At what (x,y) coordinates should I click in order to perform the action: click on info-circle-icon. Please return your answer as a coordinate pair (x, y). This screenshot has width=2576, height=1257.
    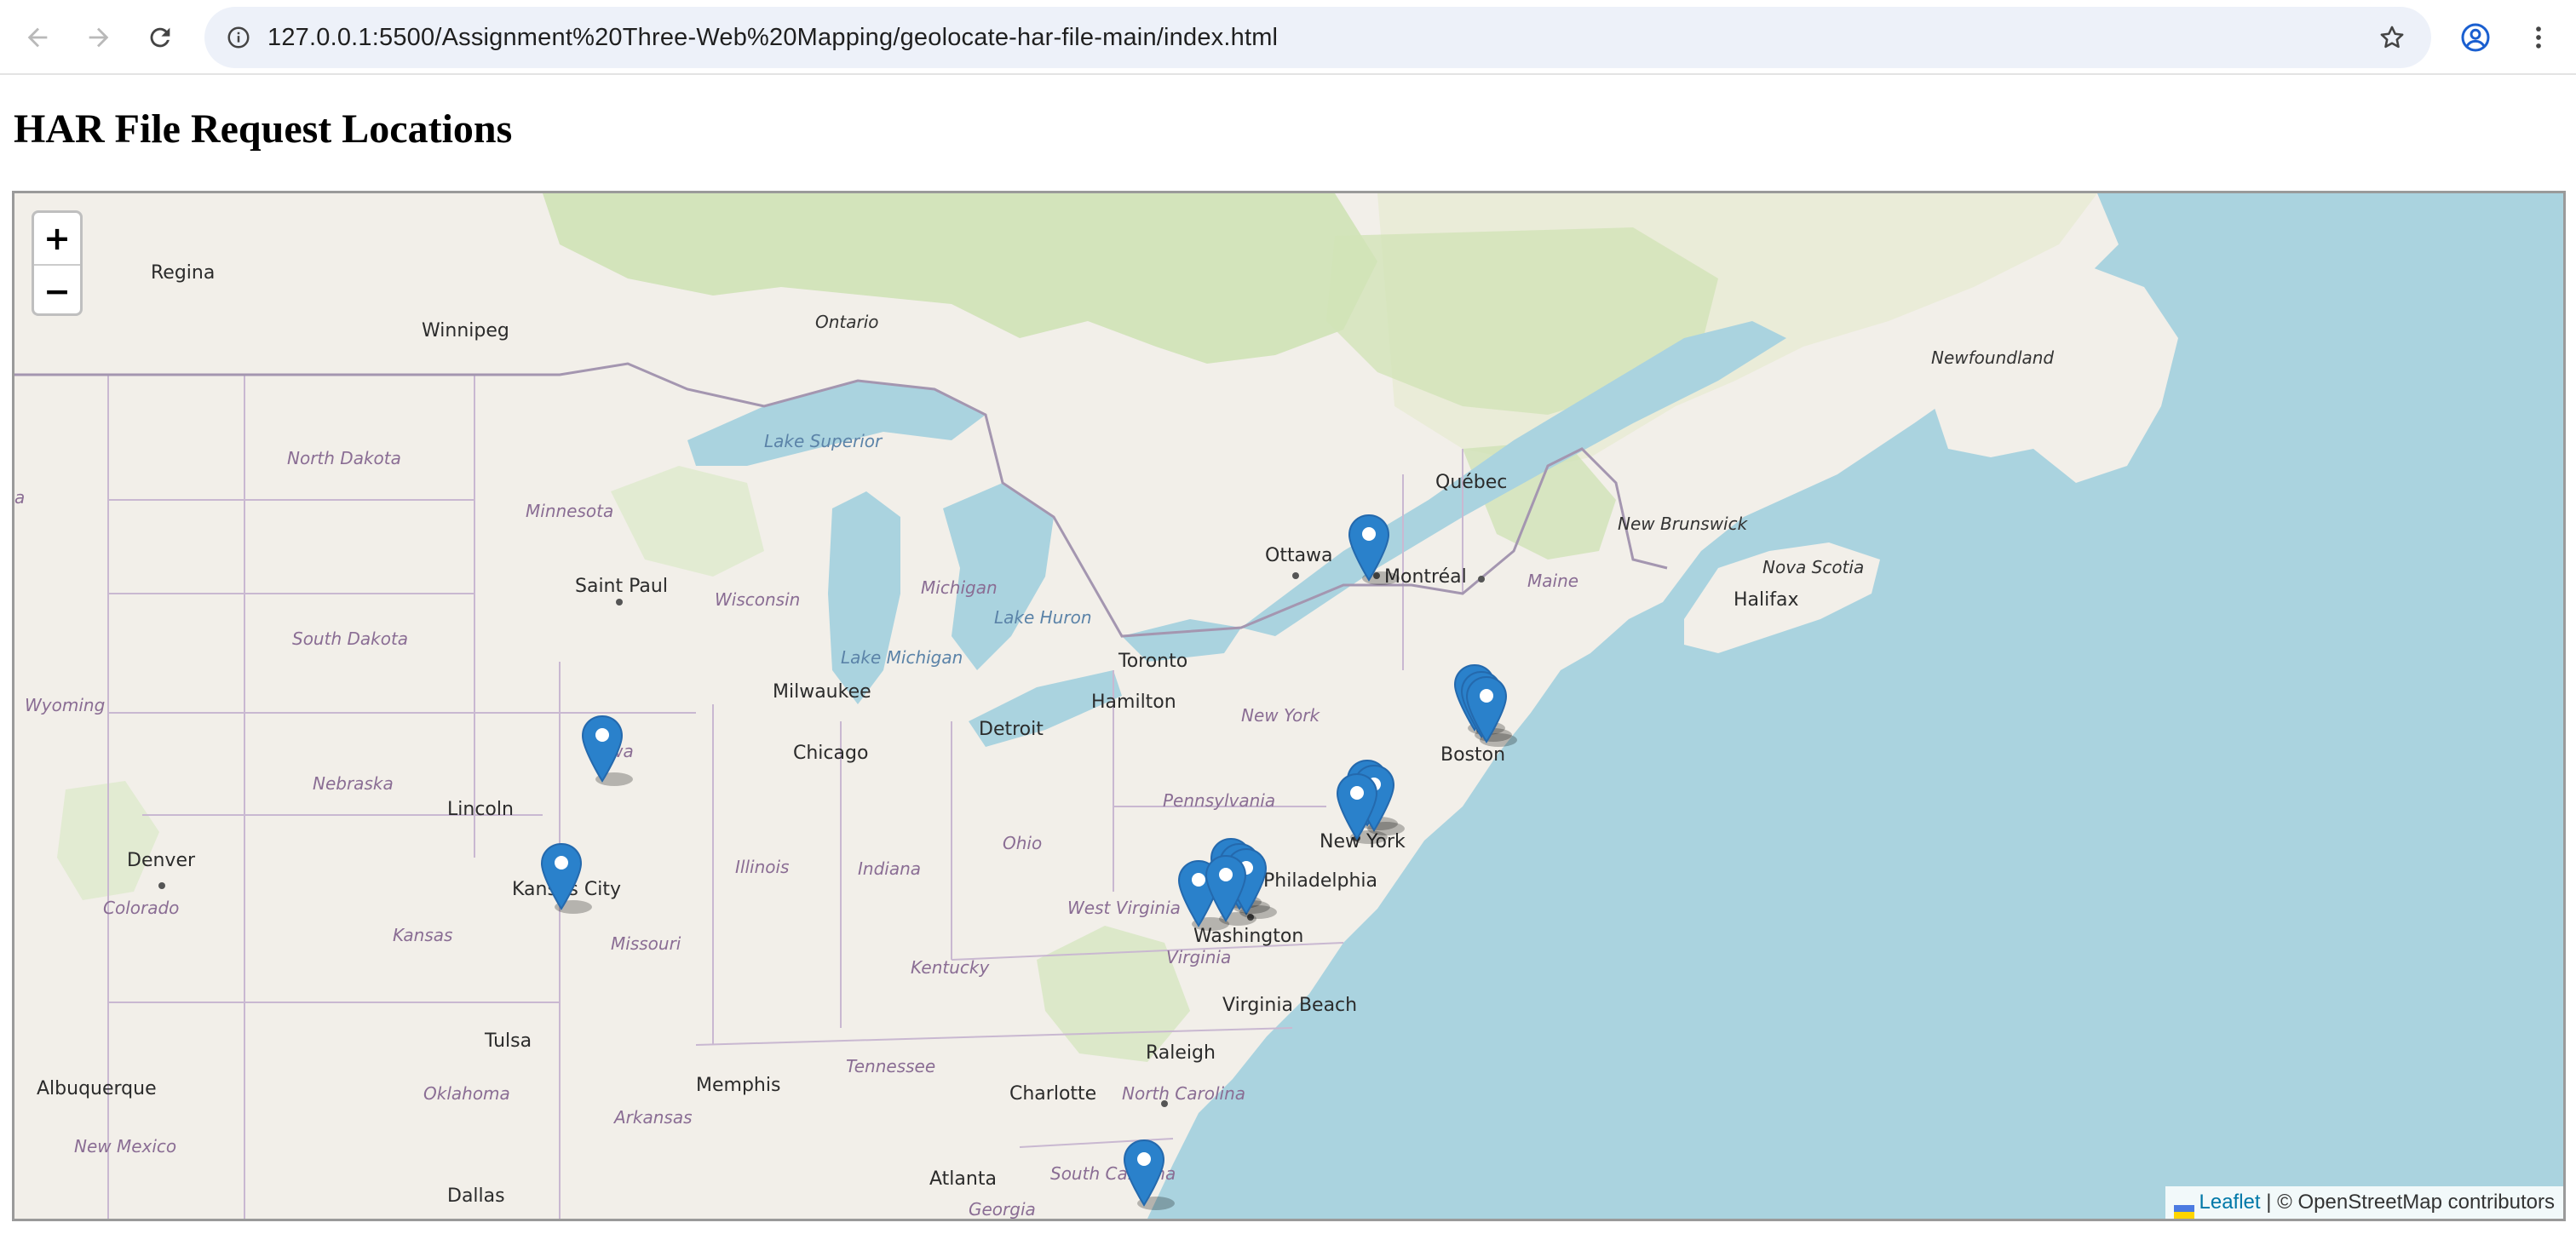
    Looking at the image, I should click on (239, 37).